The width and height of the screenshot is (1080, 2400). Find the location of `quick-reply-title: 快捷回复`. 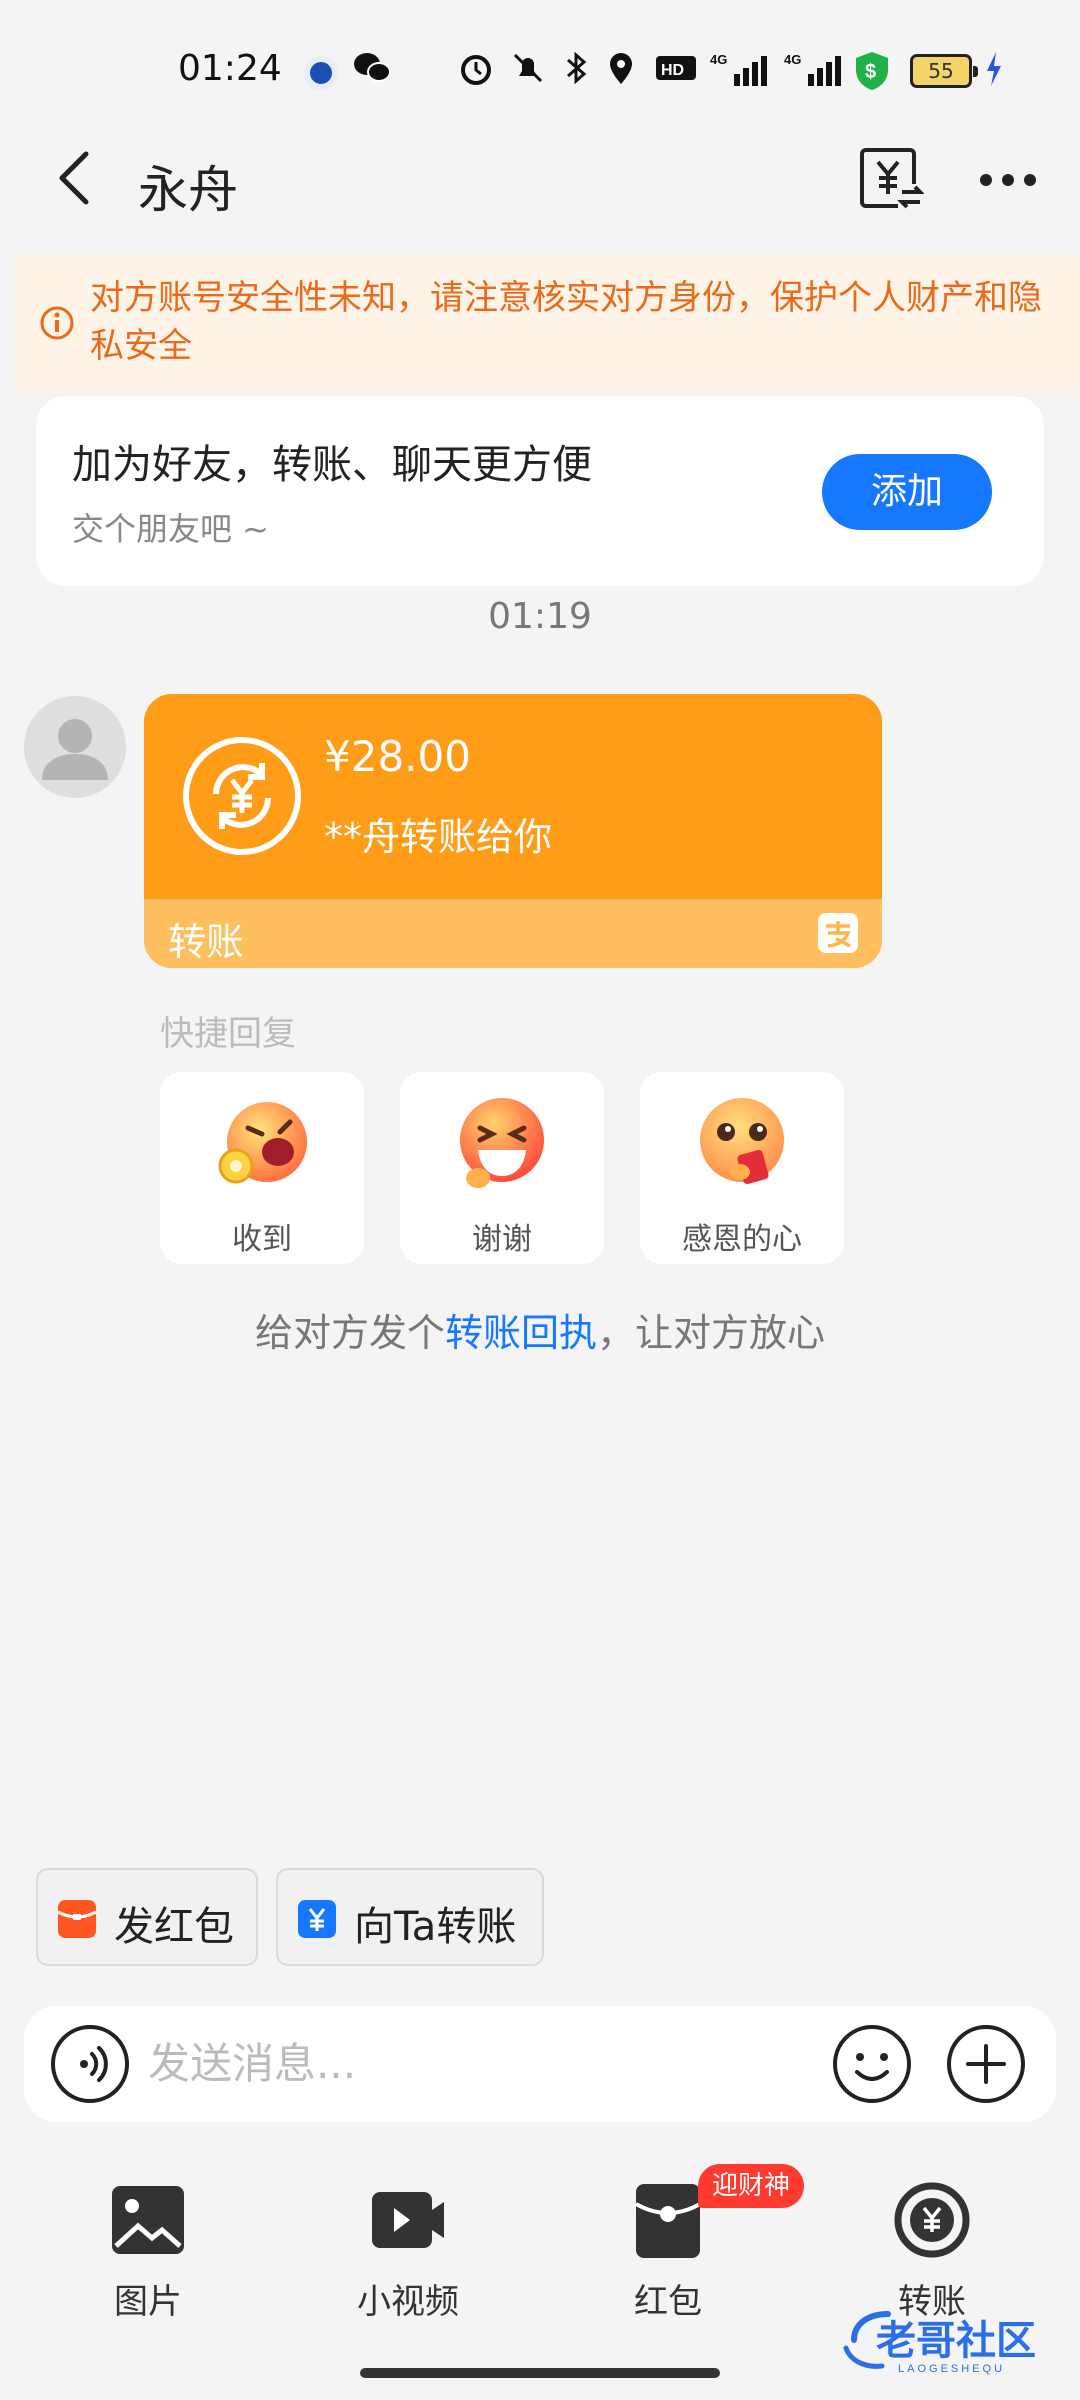

quick-reply-title: 快捷回复 is located at coordinates (228, 1034).